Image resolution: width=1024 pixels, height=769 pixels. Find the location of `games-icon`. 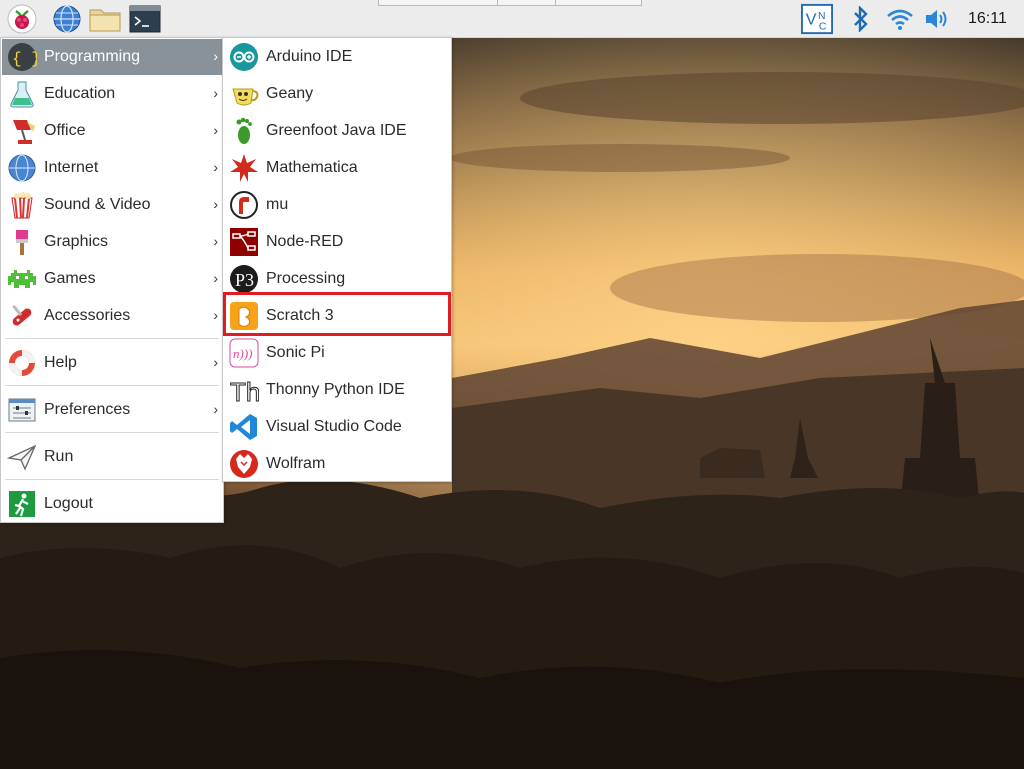

games-icon is located at coordinates (22, 279).